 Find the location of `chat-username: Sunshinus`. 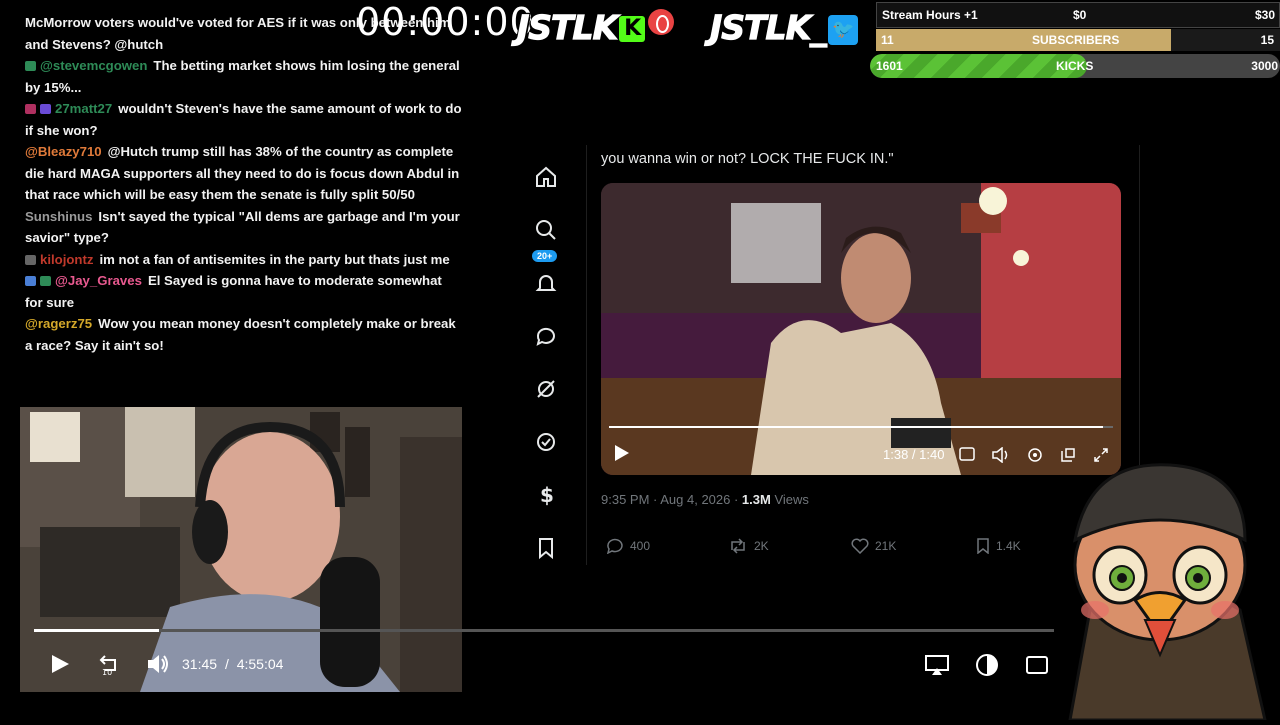

chat-username: Sunshinus is located at coordinates (58, 216).